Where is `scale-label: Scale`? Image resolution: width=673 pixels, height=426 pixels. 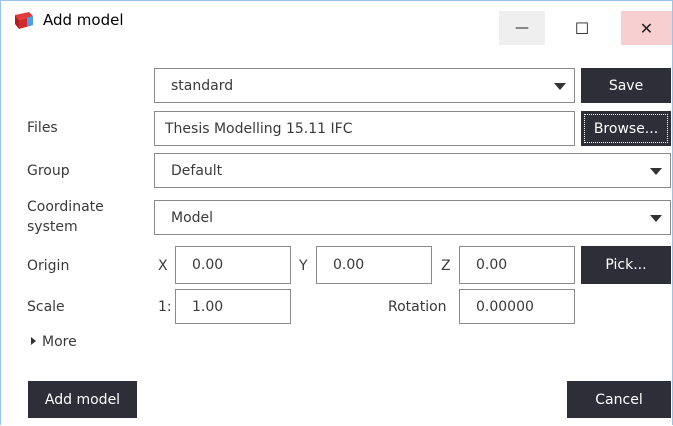 scale-label: Scale is located at coordinates (46, 307).